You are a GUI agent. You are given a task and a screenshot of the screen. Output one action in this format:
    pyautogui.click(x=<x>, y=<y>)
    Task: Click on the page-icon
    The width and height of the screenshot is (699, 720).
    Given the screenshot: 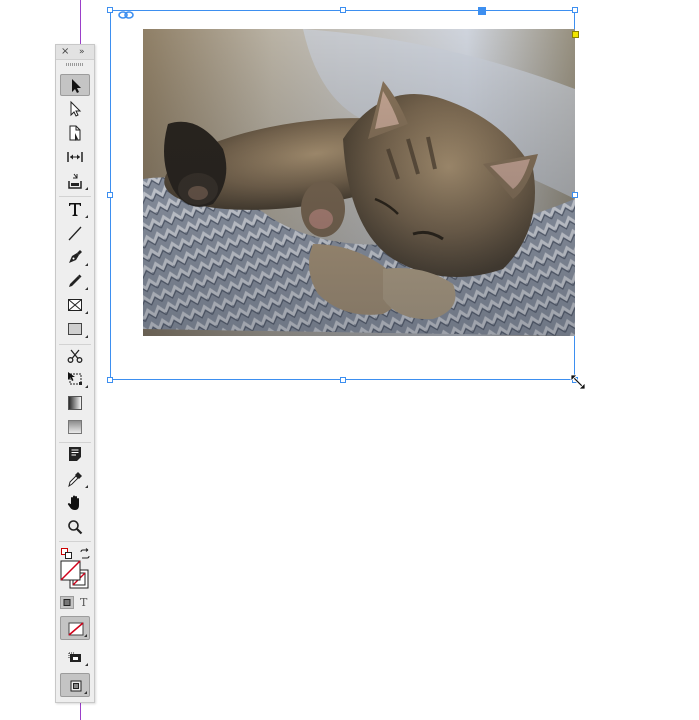 What is the action you would take?
    pyautogui.click(x=75, y=133)
    